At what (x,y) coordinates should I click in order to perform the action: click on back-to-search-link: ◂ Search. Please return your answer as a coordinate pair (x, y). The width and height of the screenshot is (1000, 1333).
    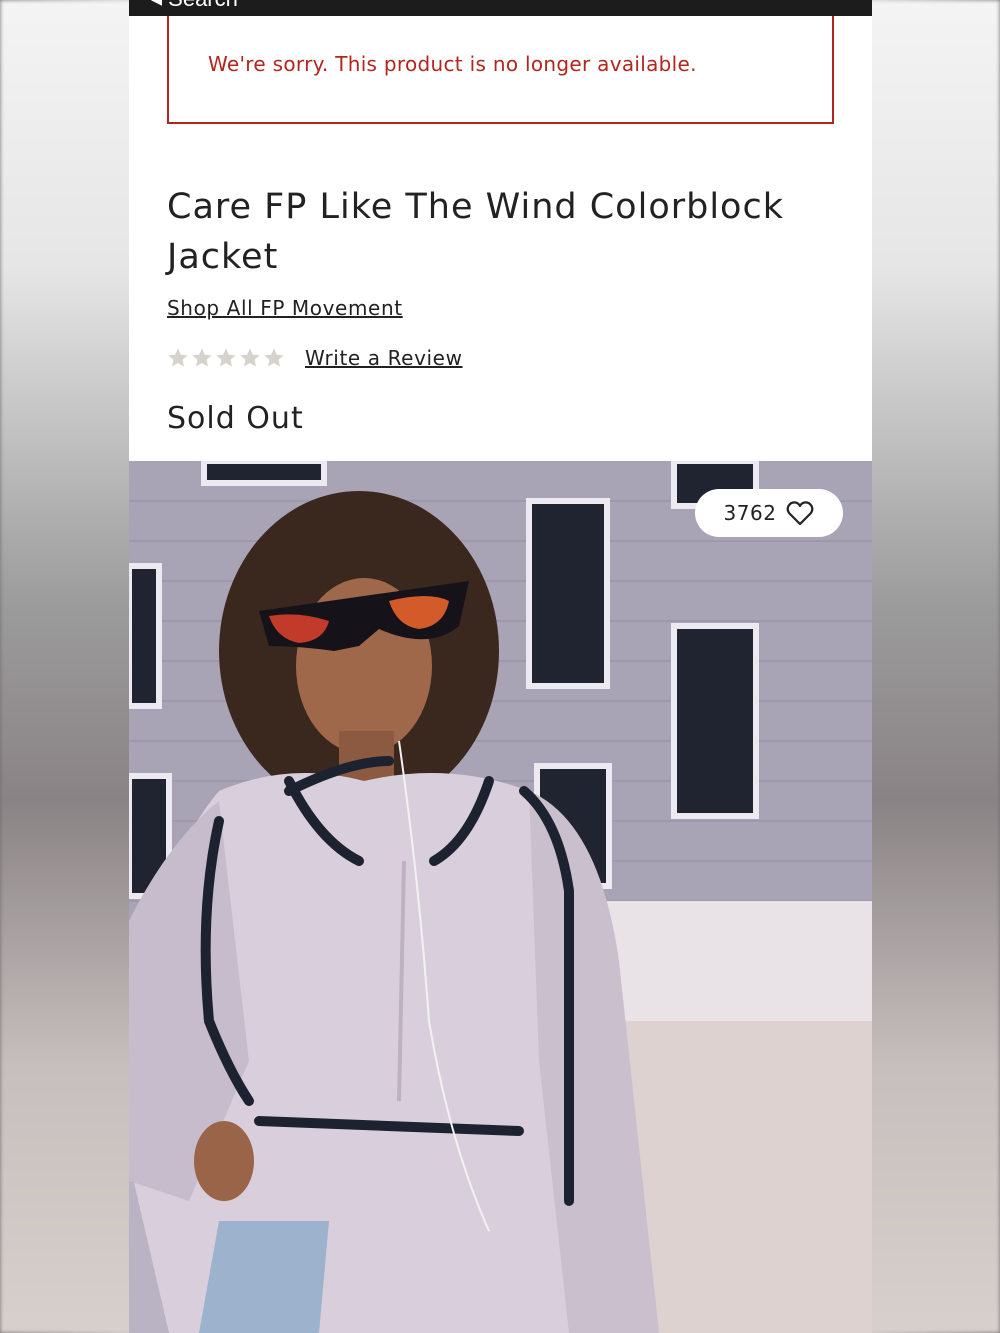
    Looking at the image, I should click on (194, 6).